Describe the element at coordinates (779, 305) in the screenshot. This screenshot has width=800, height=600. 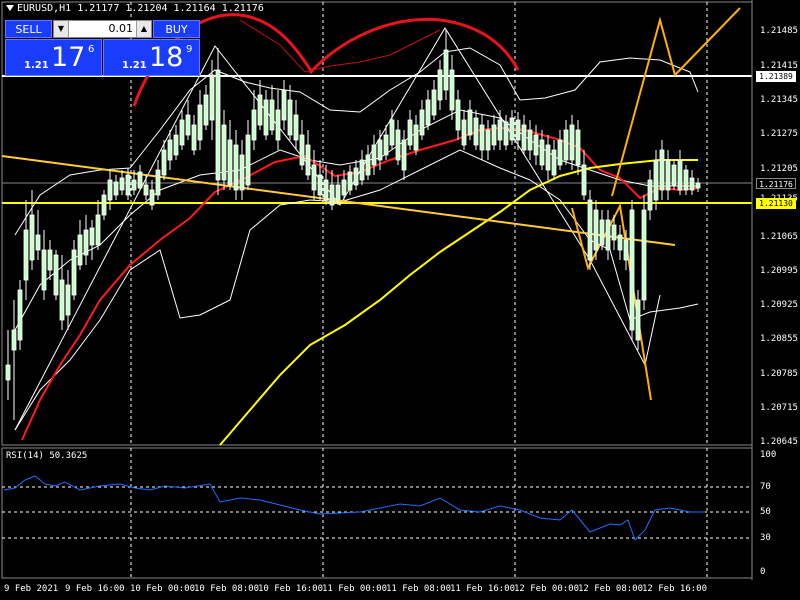
I see `price-tick: 1.20925` at that location.